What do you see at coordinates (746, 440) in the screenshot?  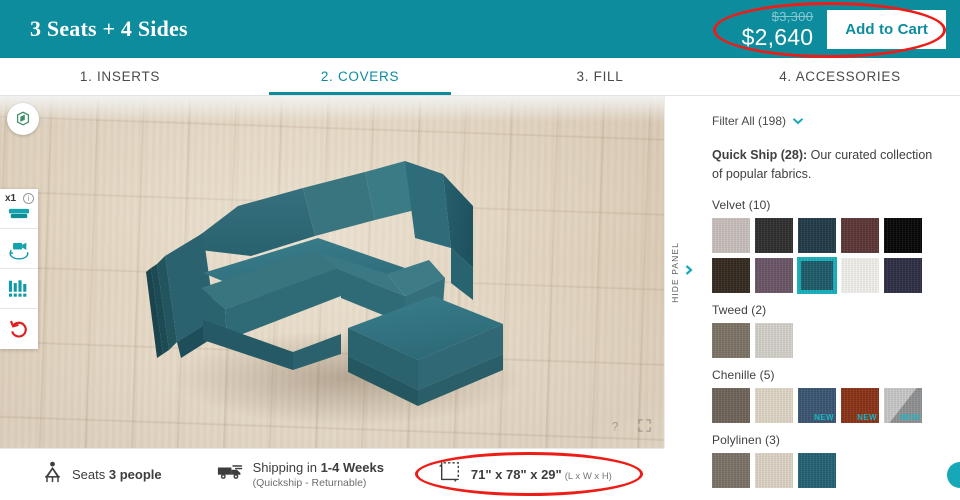 I see `fabric-group-title: Polylinen (3)` at bounding box center [746, 440].